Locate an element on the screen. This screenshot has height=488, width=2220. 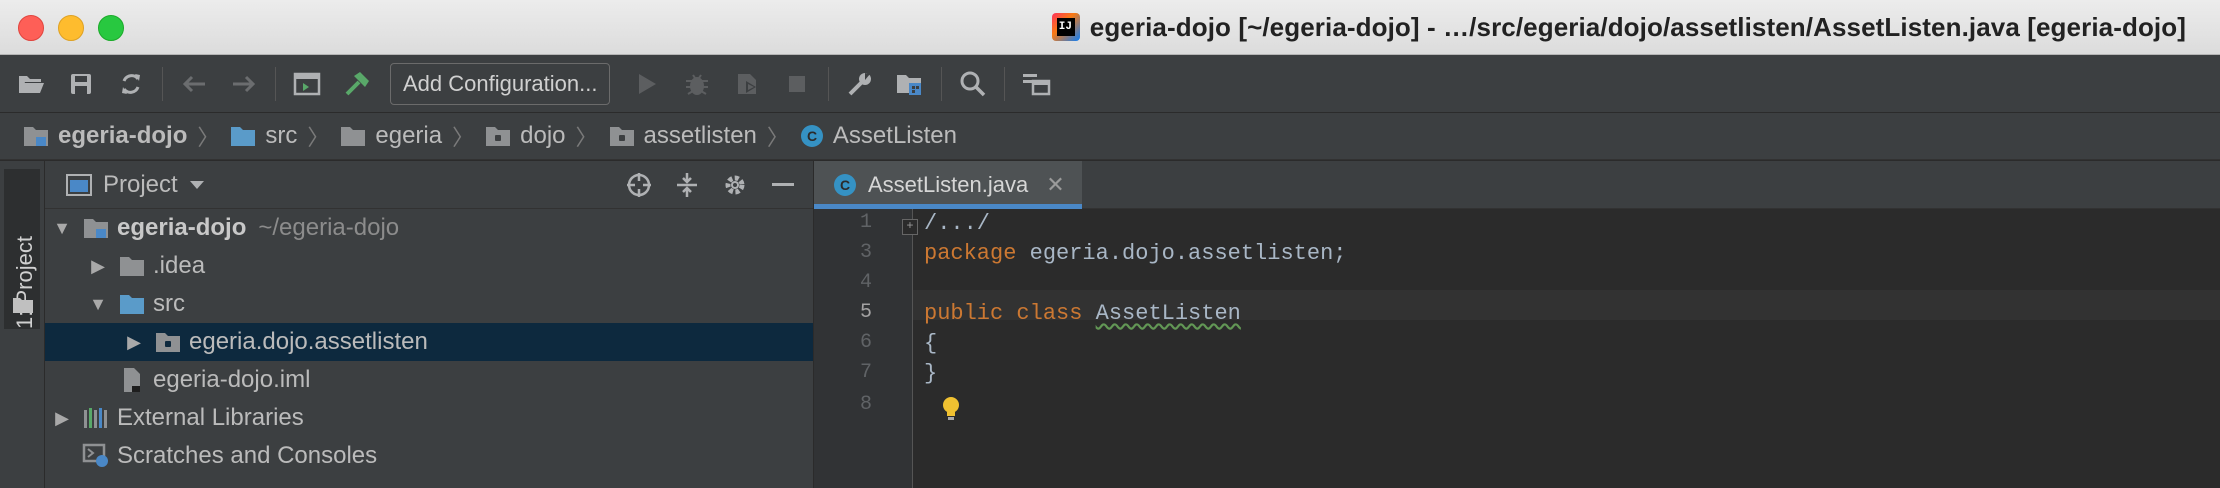
line-number: 6 is located at coordinates (865, 342).